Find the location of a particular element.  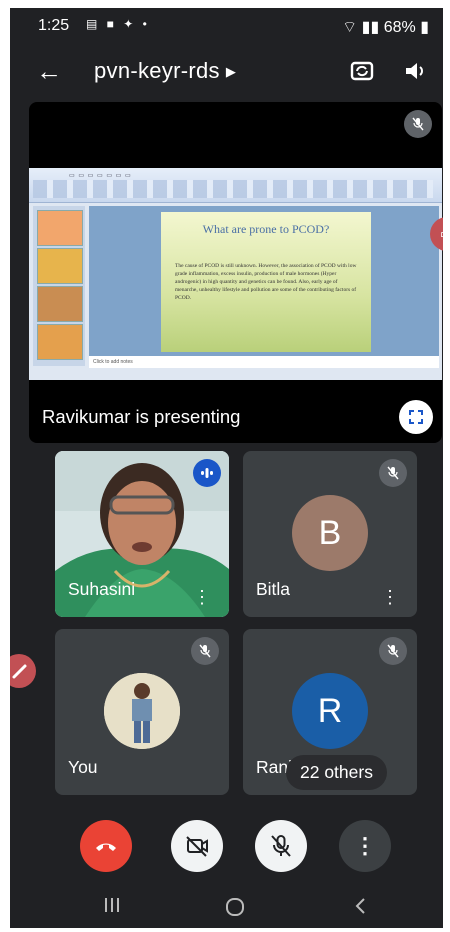

camera-toggle-button is located at coordinates (197, 846).